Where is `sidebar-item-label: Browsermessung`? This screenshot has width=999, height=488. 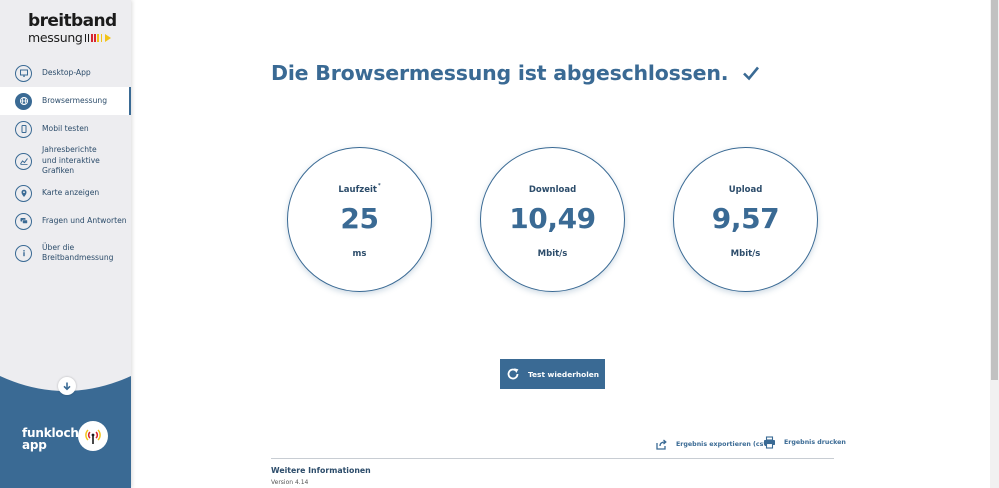 sidebar-item-label: Browsermessung is located at coordinates (75, 100).